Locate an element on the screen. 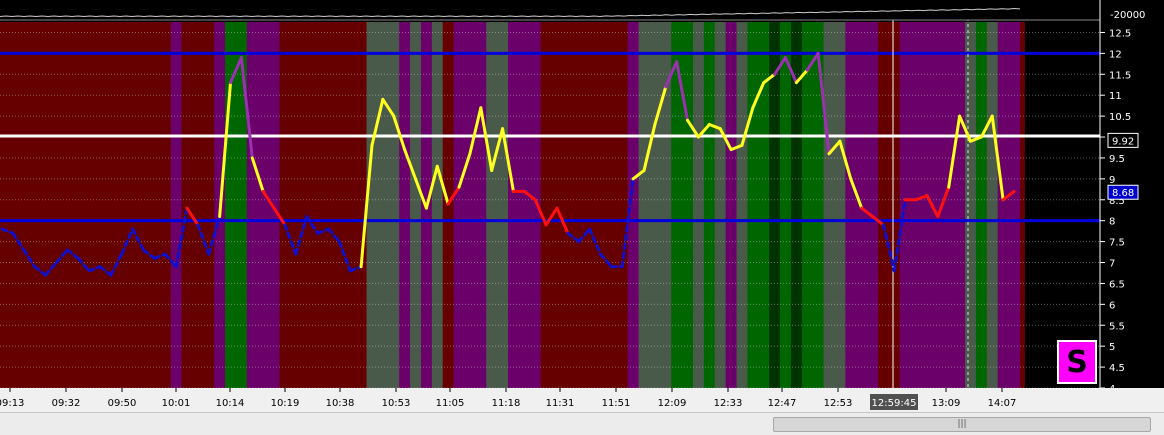  y-tick-label: 9.5 is located at coordinates (1117, 159).